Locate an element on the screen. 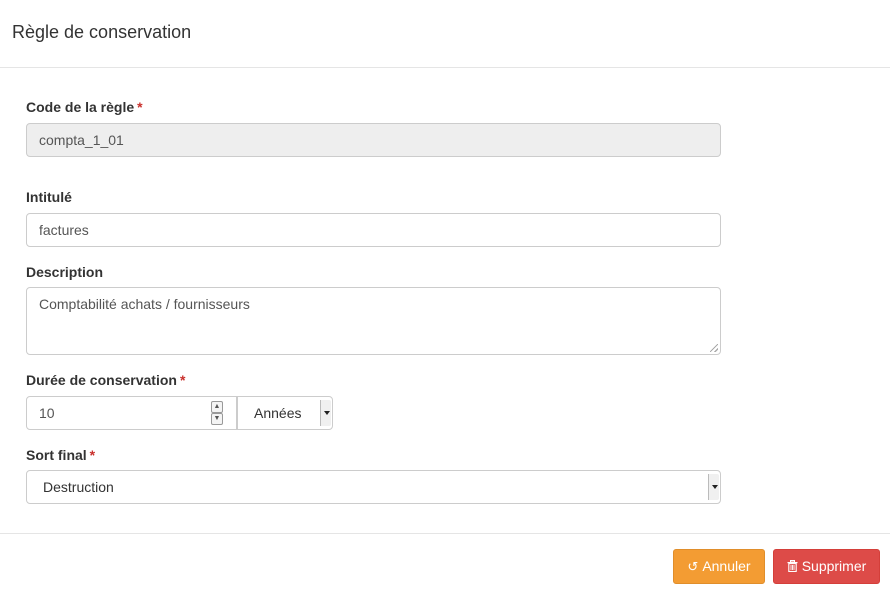 The height and width of the screenshot is (608, 890). undo-icon: ↺ is located at coordinates (693, 566).